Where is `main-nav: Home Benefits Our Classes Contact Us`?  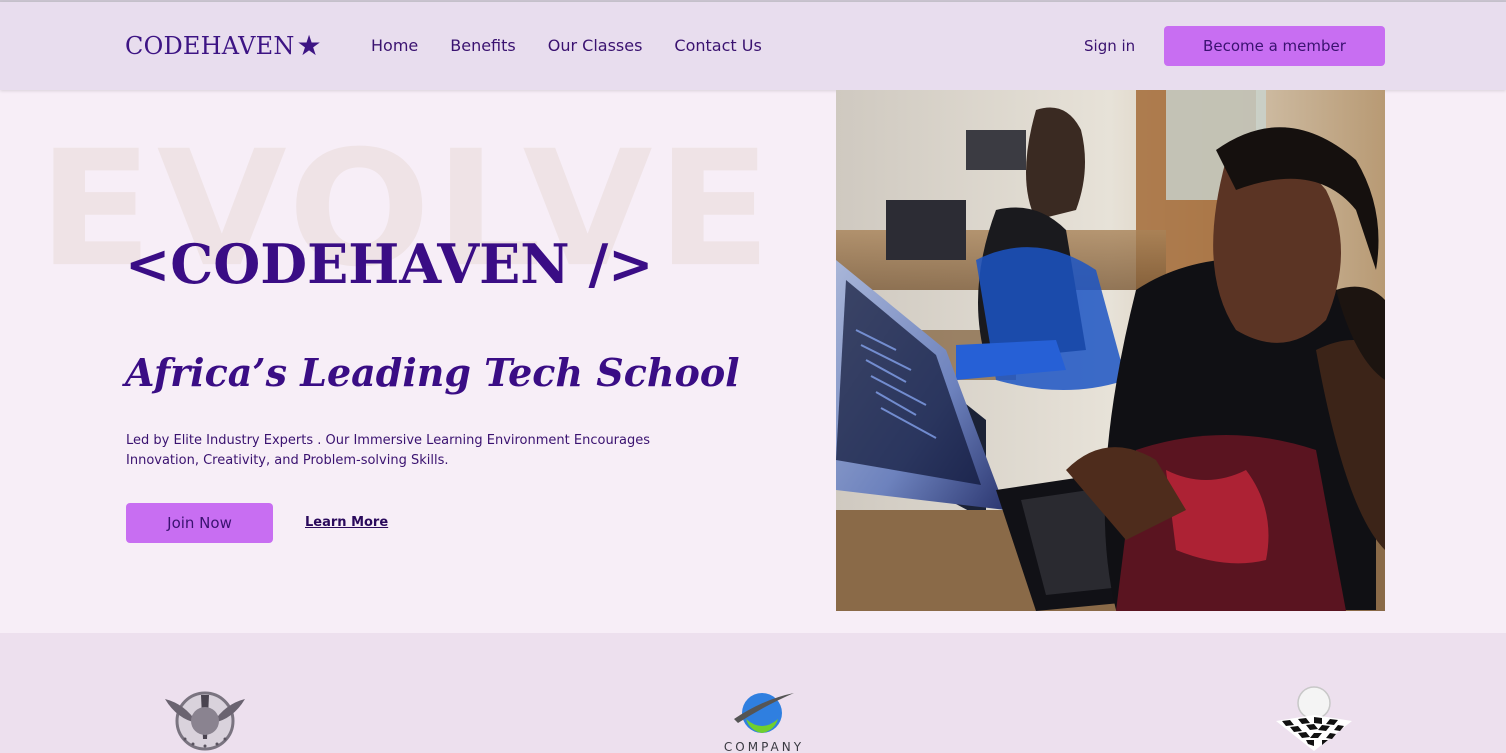
main-nav: Home Benefits Our Classes Contact Us is located at coordinates (566, 45).